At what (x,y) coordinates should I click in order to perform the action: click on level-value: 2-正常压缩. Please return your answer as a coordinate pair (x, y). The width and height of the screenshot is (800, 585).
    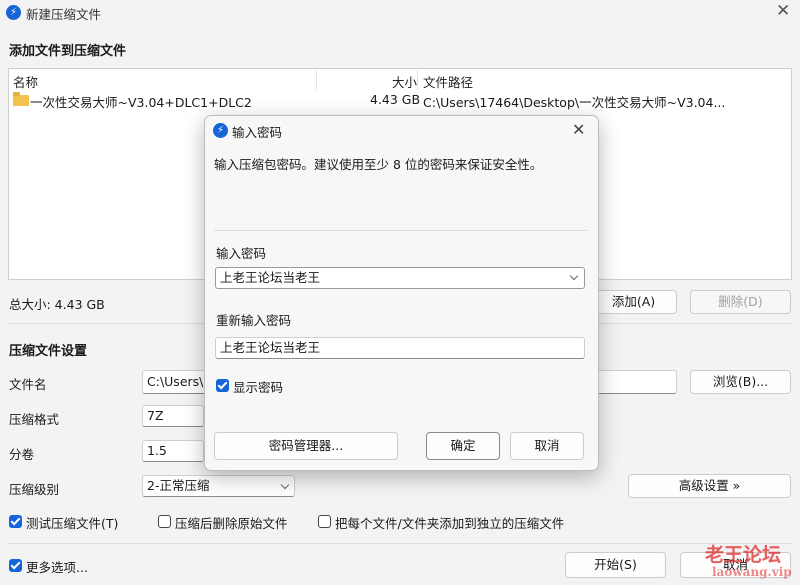
    Looking at the image, I should click on (178, 485).